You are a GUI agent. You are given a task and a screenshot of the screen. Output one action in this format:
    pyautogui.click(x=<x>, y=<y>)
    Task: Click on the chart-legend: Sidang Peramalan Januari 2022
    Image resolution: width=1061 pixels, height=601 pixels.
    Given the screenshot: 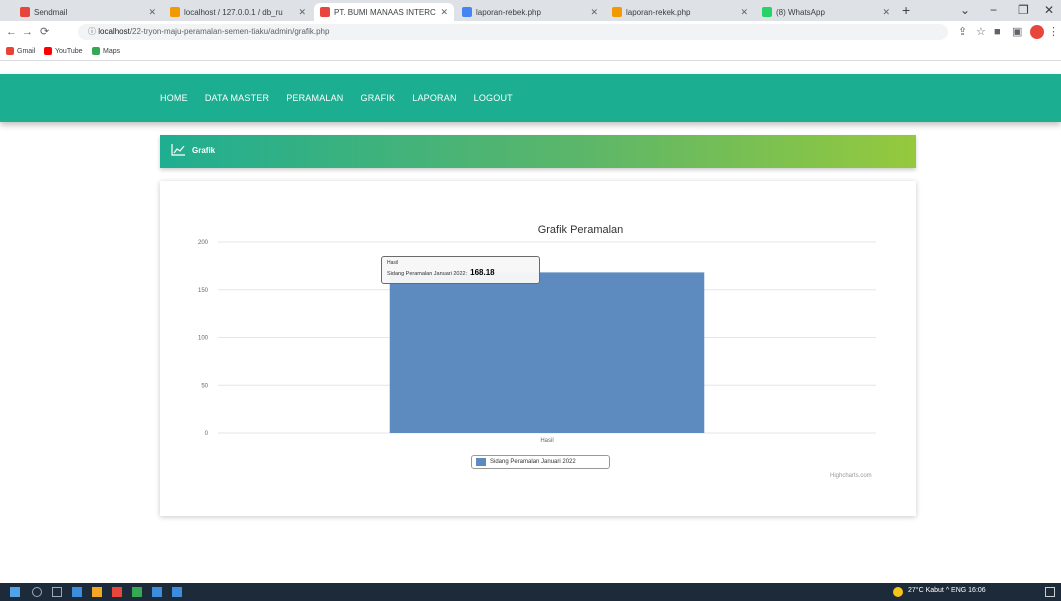 What is the action you would take?
    pyautogui.click(x=540, y=462)
    